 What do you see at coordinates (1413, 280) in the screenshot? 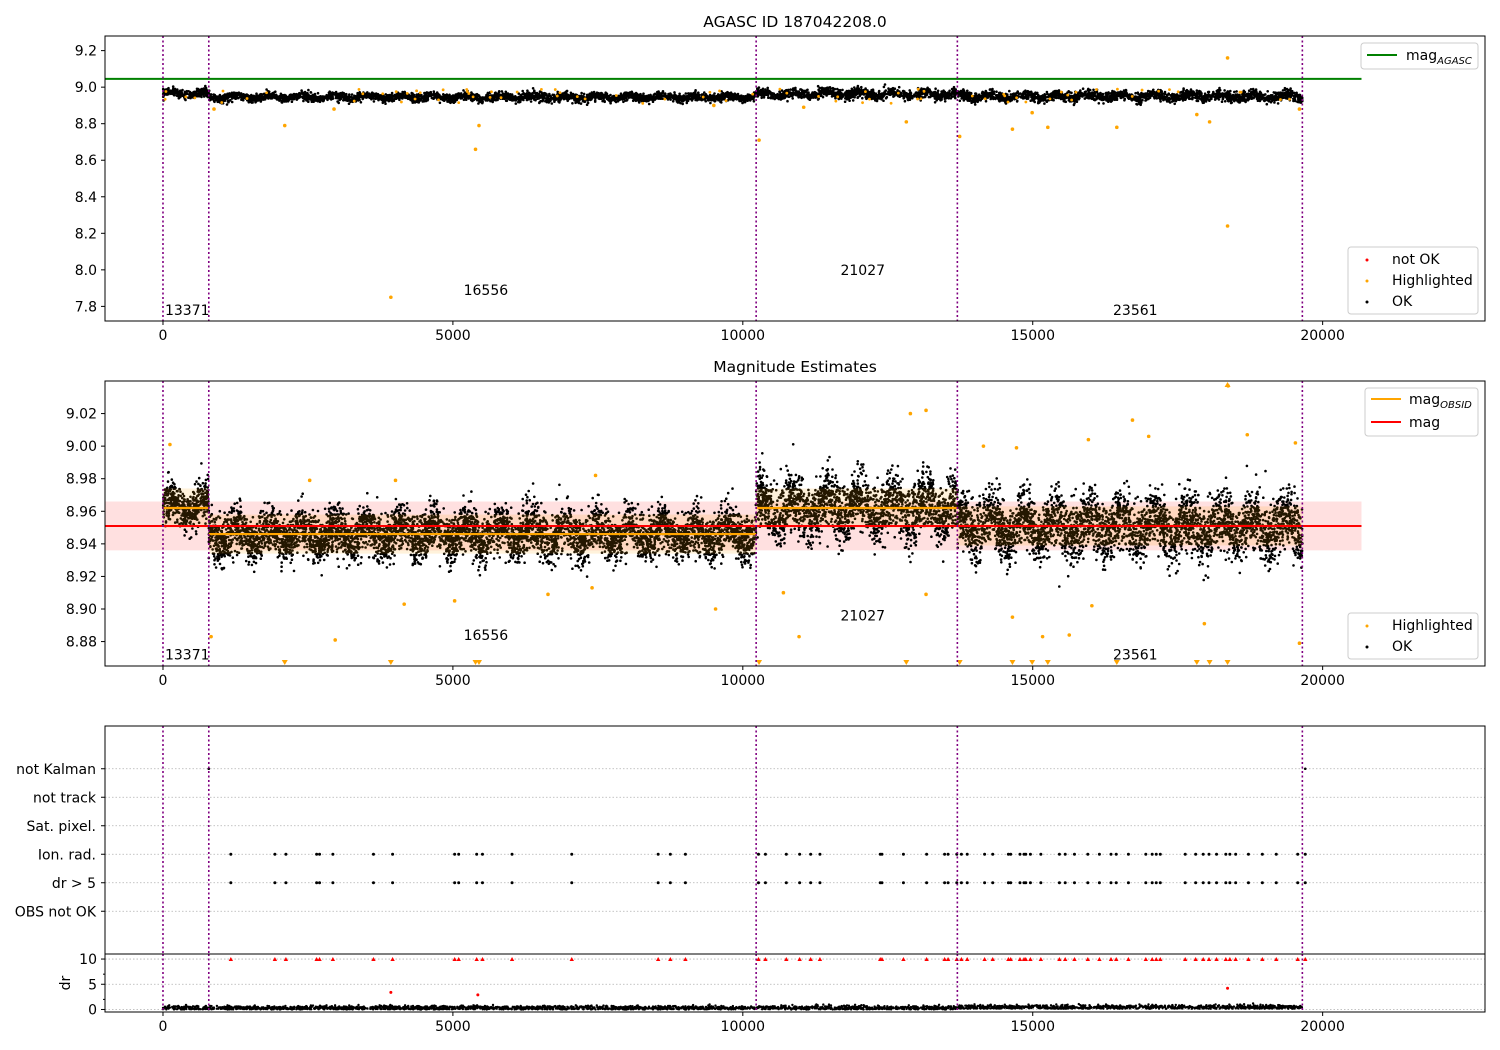
I see `panel1-legend-lower: not OK Highlighted OK` at bounding box center [1413, 280].